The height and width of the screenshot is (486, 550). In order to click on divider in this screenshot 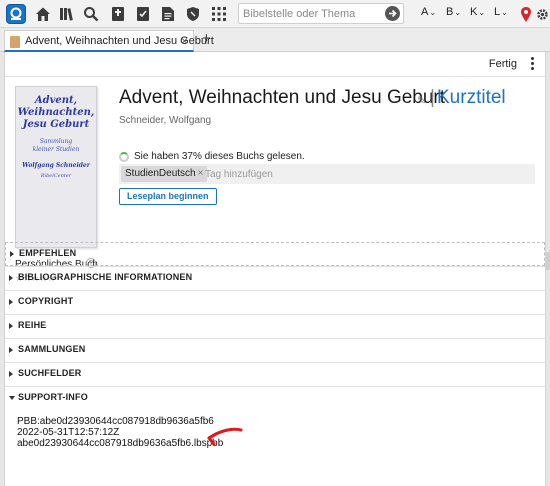, I will do `click(275, 76)`.